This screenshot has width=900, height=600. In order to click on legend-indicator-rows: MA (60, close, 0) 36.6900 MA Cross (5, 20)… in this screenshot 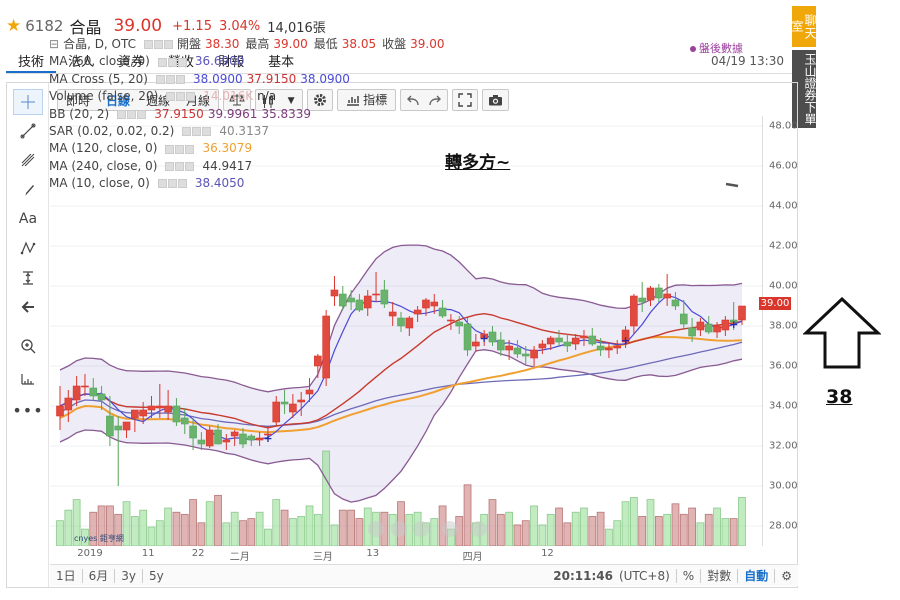, I will do `click(247, 122)`.